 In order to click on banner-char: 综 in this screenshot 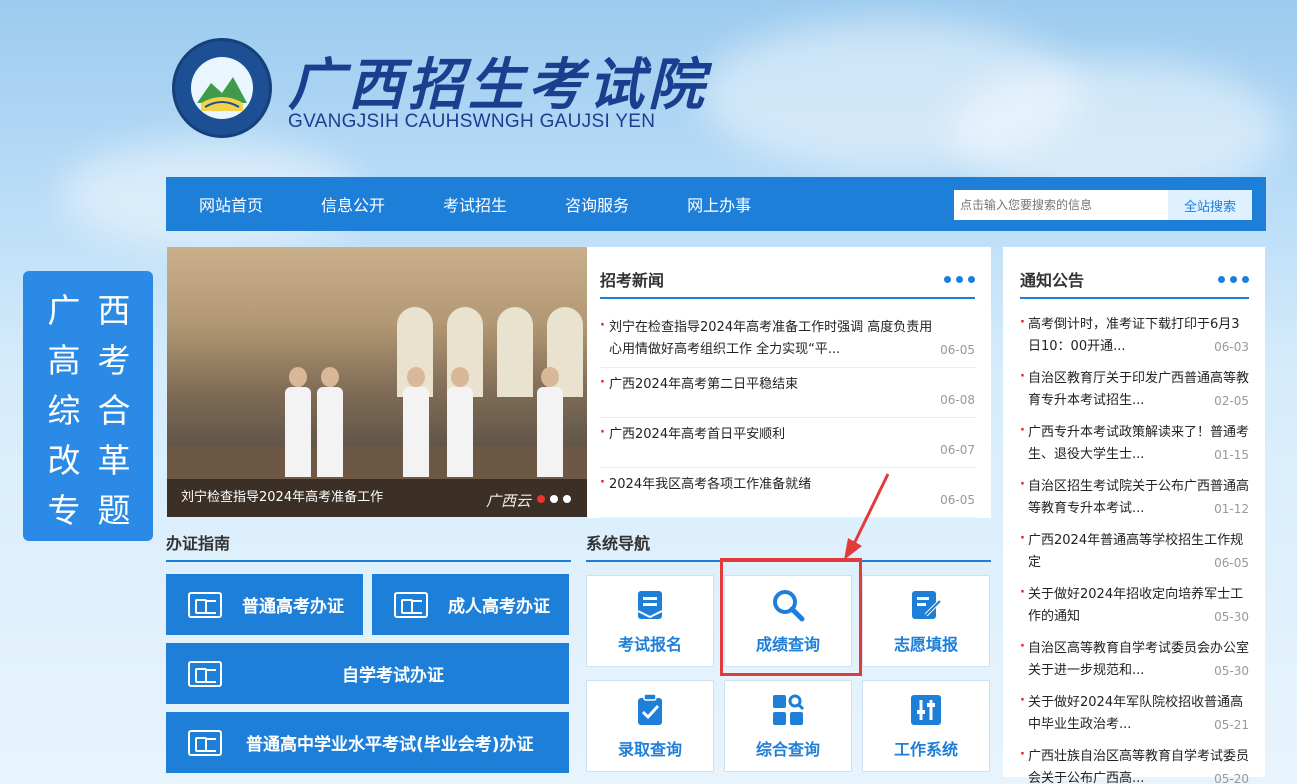, I will do `click(64, 410)`.